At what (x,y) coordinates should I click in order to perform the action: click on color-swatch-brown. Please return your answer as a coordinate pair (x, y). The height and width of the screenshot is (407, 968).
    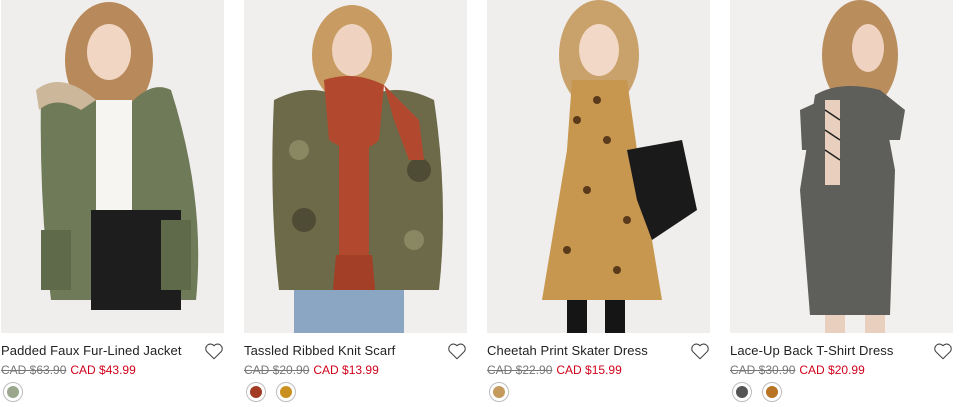
    Looking at the image, I should click on (772, 392).